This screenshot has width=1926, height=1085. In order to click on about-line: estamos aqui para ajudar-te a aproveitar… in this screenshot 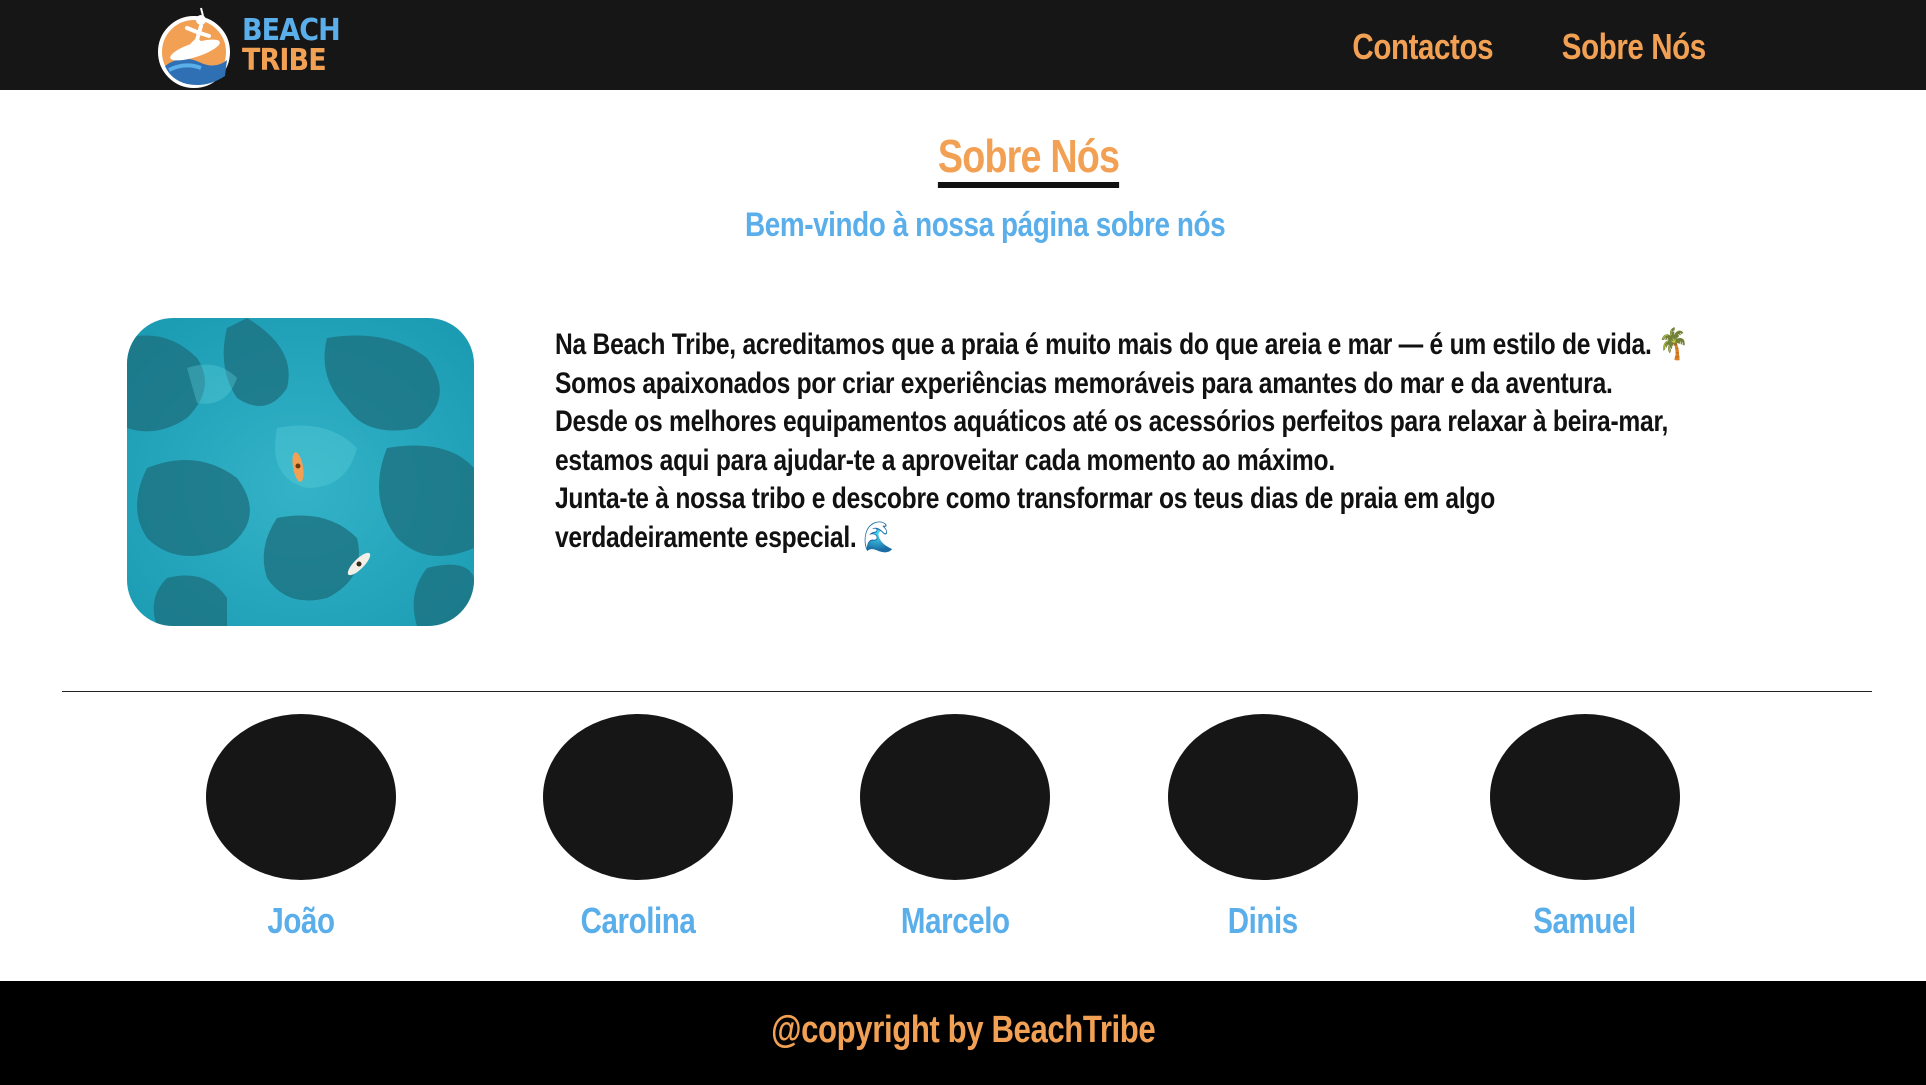, I will do `click(945, 460)`.